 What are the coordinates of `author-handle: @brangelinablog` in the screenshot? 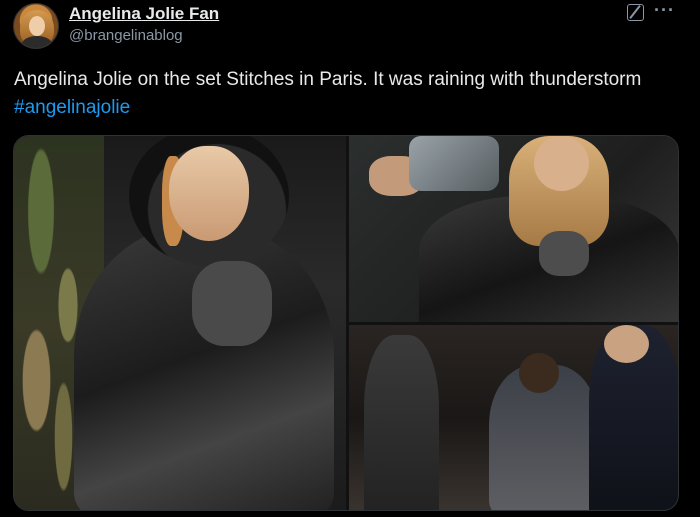 It's located at (126, 35).